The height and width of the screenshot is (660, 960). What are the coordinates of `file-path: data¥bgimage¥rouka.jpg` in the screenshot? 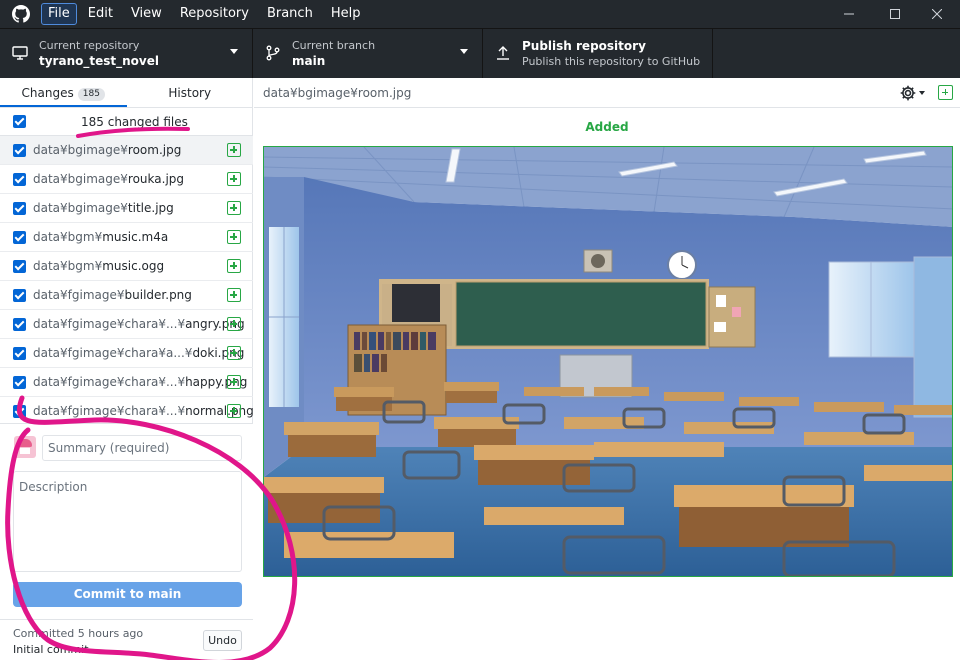 It's located at (108, 179).